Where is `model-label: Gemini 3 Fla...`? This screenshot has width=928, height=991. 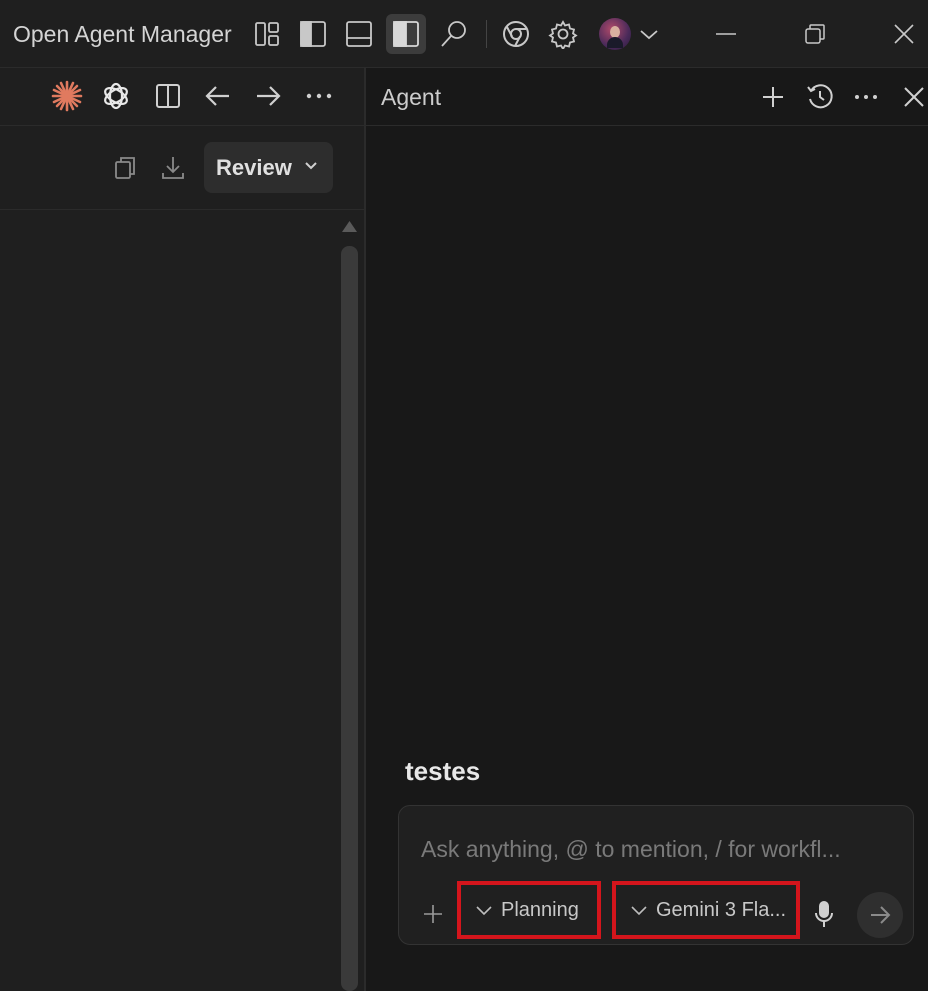
model-label: Gemini 3 Fla... is located at coordinates (721, 909).